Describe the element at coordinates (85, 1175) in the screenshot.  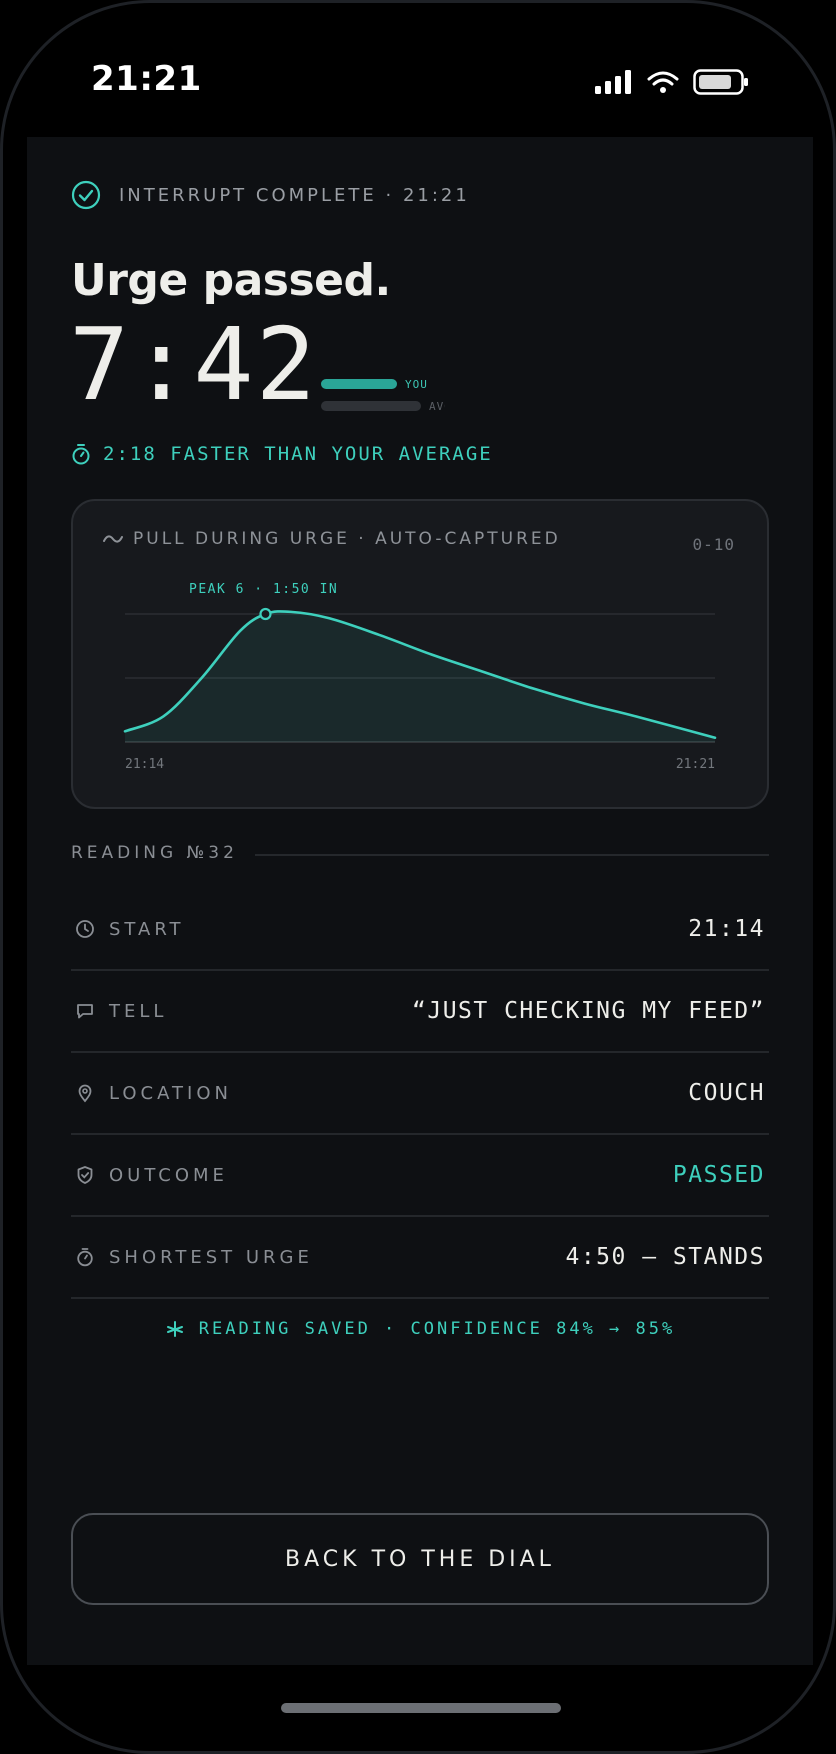
I see `shield-check-icon` at that location.